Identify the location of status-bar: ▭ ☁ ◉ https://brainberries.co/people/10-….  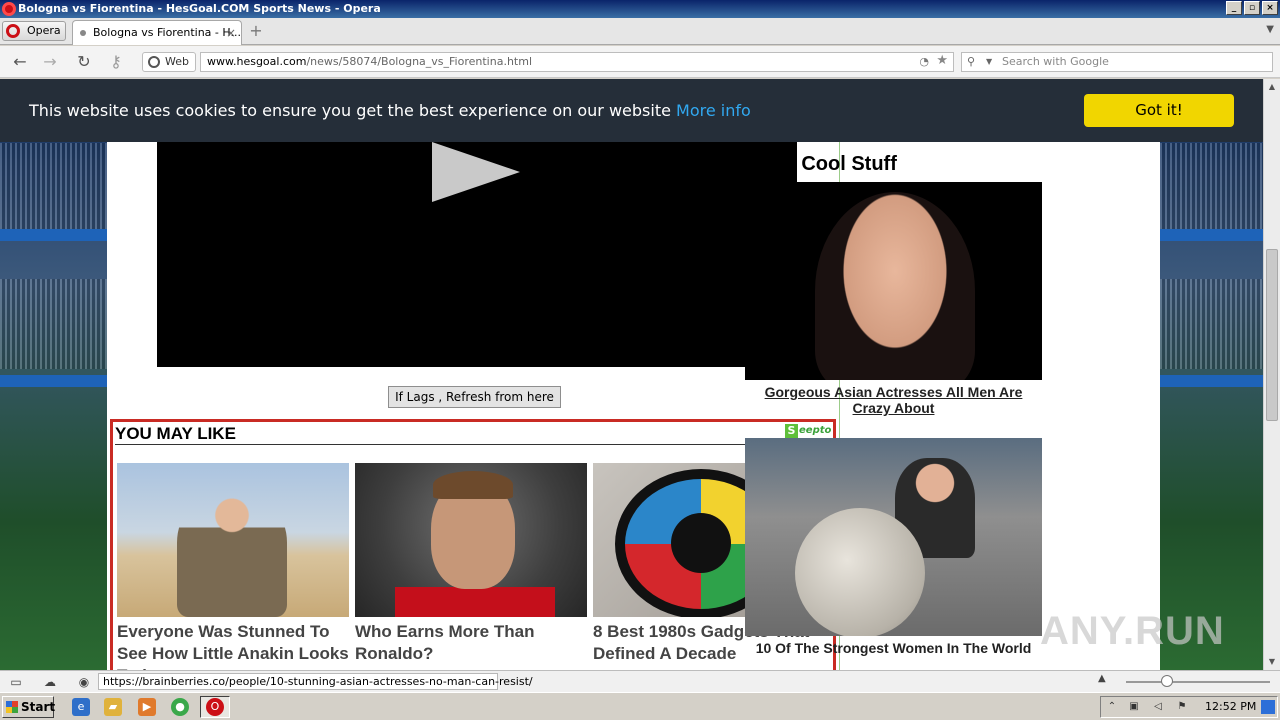
(640, 681).